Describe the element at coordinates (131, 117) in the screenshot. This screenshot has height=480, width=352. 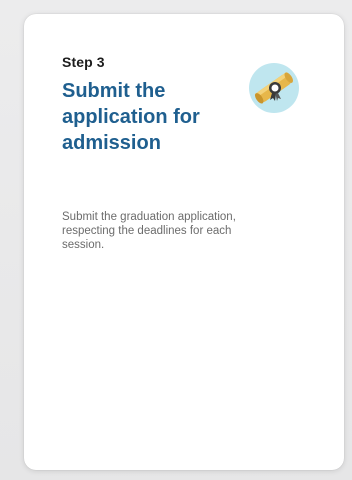
I see `card-title: Submit the application for admission` at that location.